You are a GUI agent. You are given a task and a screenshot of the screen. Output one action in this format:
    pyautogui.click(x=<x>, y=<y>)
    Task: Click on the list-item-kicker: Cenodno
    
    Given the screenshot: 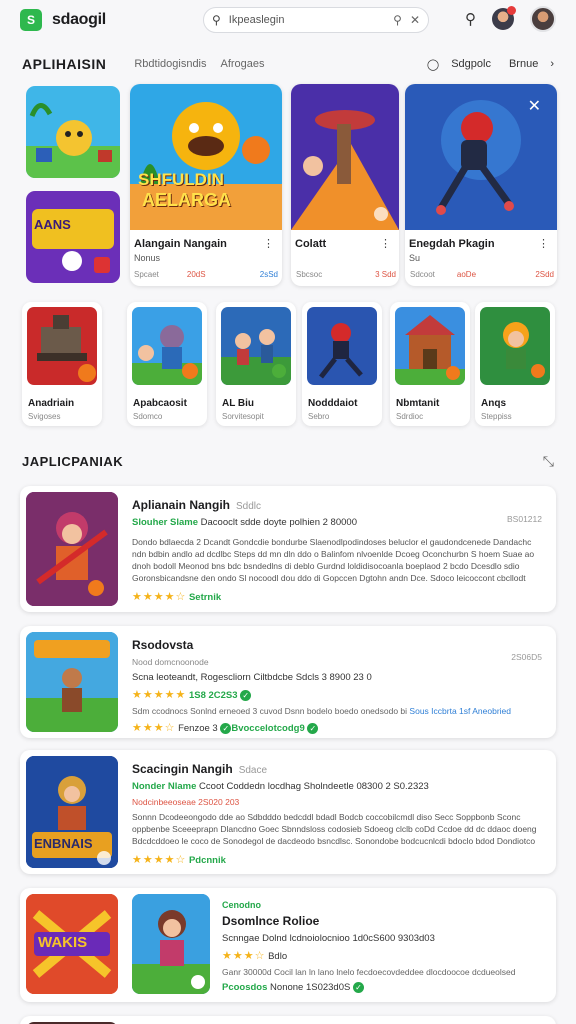 What is the action you would take?
    pyautogui.click(x=241, y=905)
    